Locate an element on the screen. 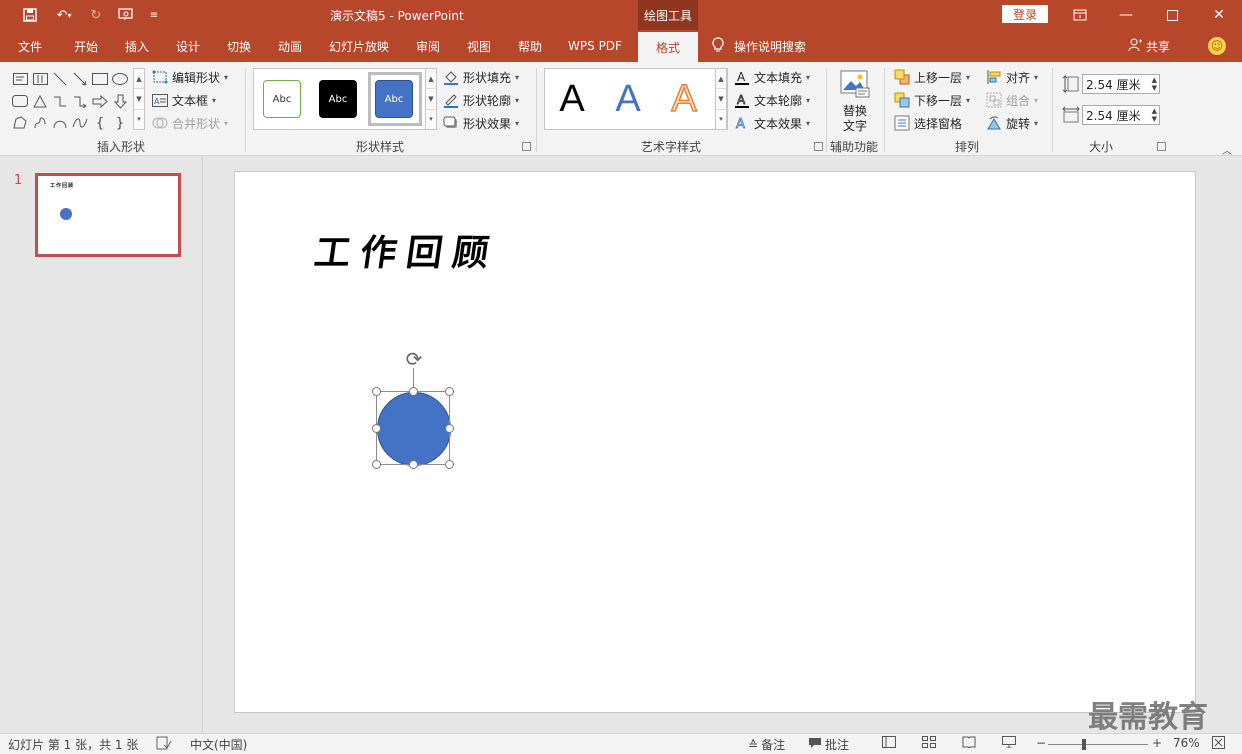  shape-outline-button: 形状轮廓 ▾ is located at coordinates (481, 100).